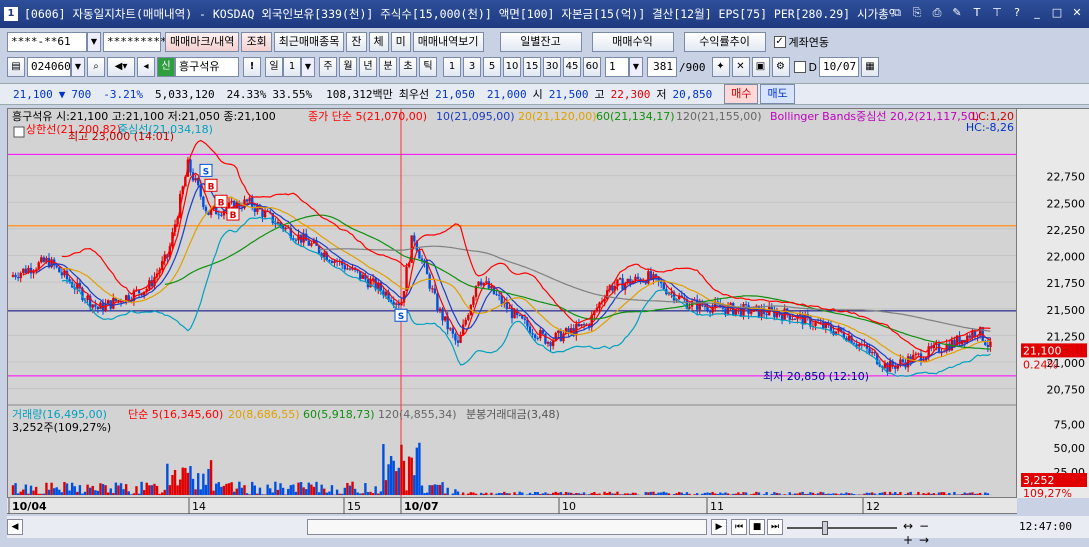  I want to click on interval-1-button: 1, so click(452, 67).